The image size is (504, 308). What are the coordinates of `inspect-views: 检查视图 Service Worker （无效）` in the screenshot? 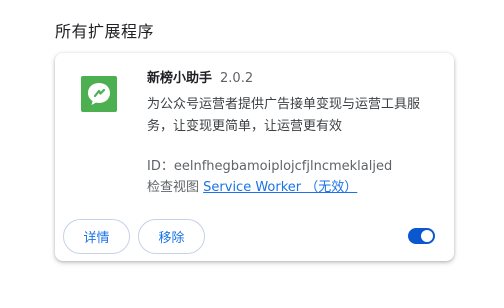 It's located at (252, 188).